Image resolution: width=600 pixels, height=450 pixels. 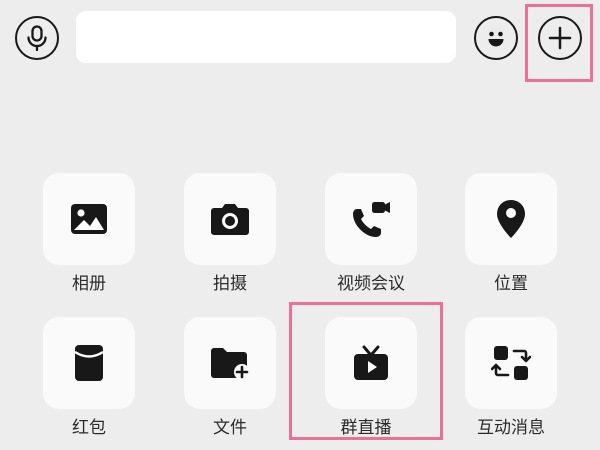 I want to click on plus-button-highlight, so click(x=559, y=43).